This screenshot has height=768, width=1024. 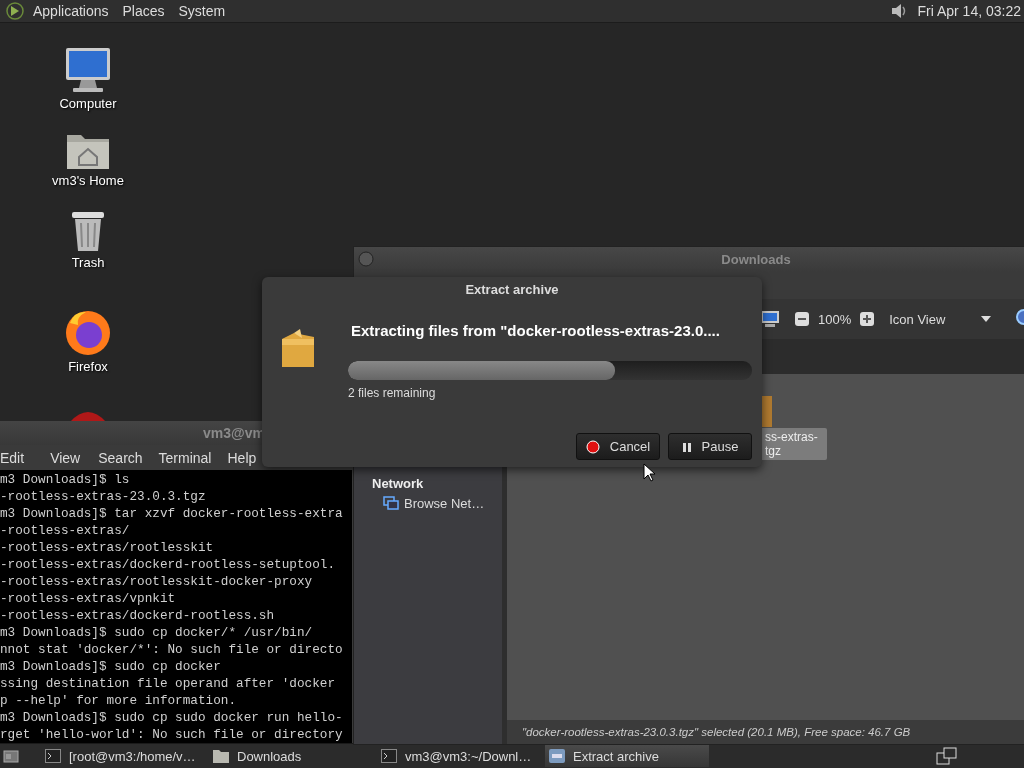 I want to click on view-dropdown: Icon View, so click(x=940, y=319).